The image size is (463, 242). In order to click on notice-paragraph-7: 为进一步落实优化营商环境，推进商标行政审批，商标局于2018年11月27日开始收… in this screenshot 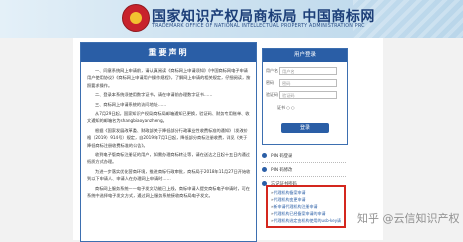, I will do `click(169, 175)`.